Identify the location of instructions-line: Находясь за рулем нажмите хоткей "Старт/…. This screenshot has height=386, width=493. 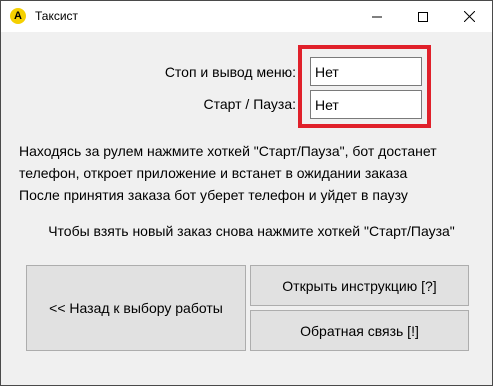
(228, 151).